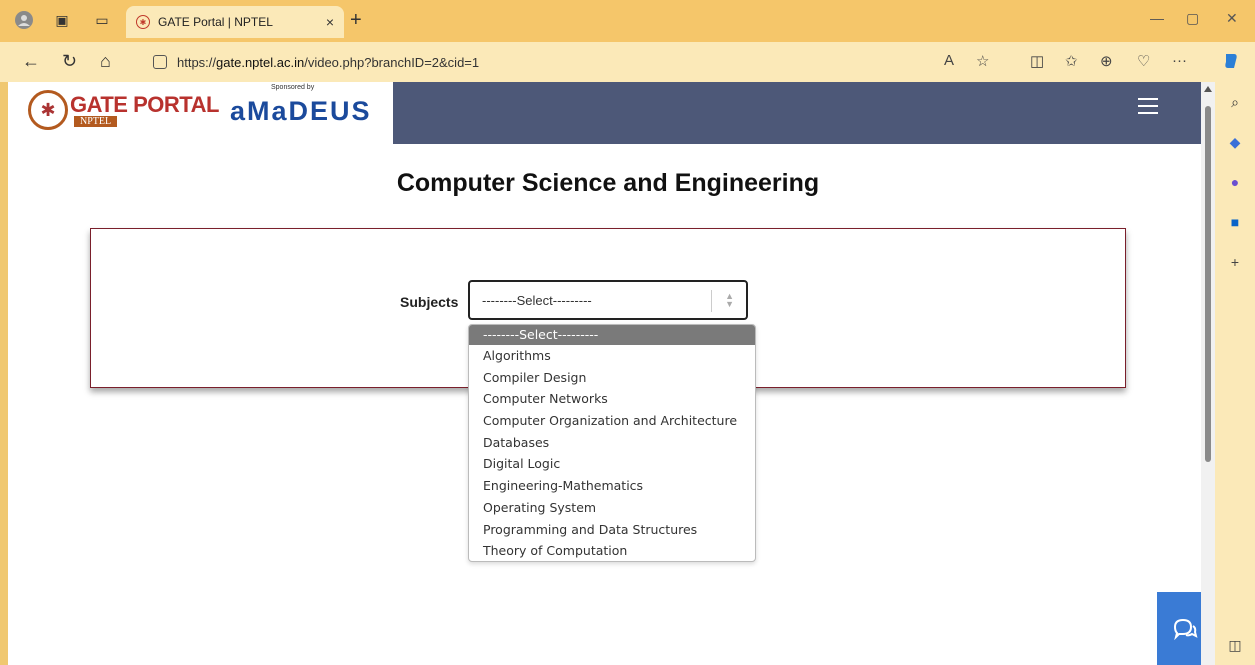 This screenshot has width=1255, height=665. I want to click on logo-subtitle: NPTEL, so click(96, 121).